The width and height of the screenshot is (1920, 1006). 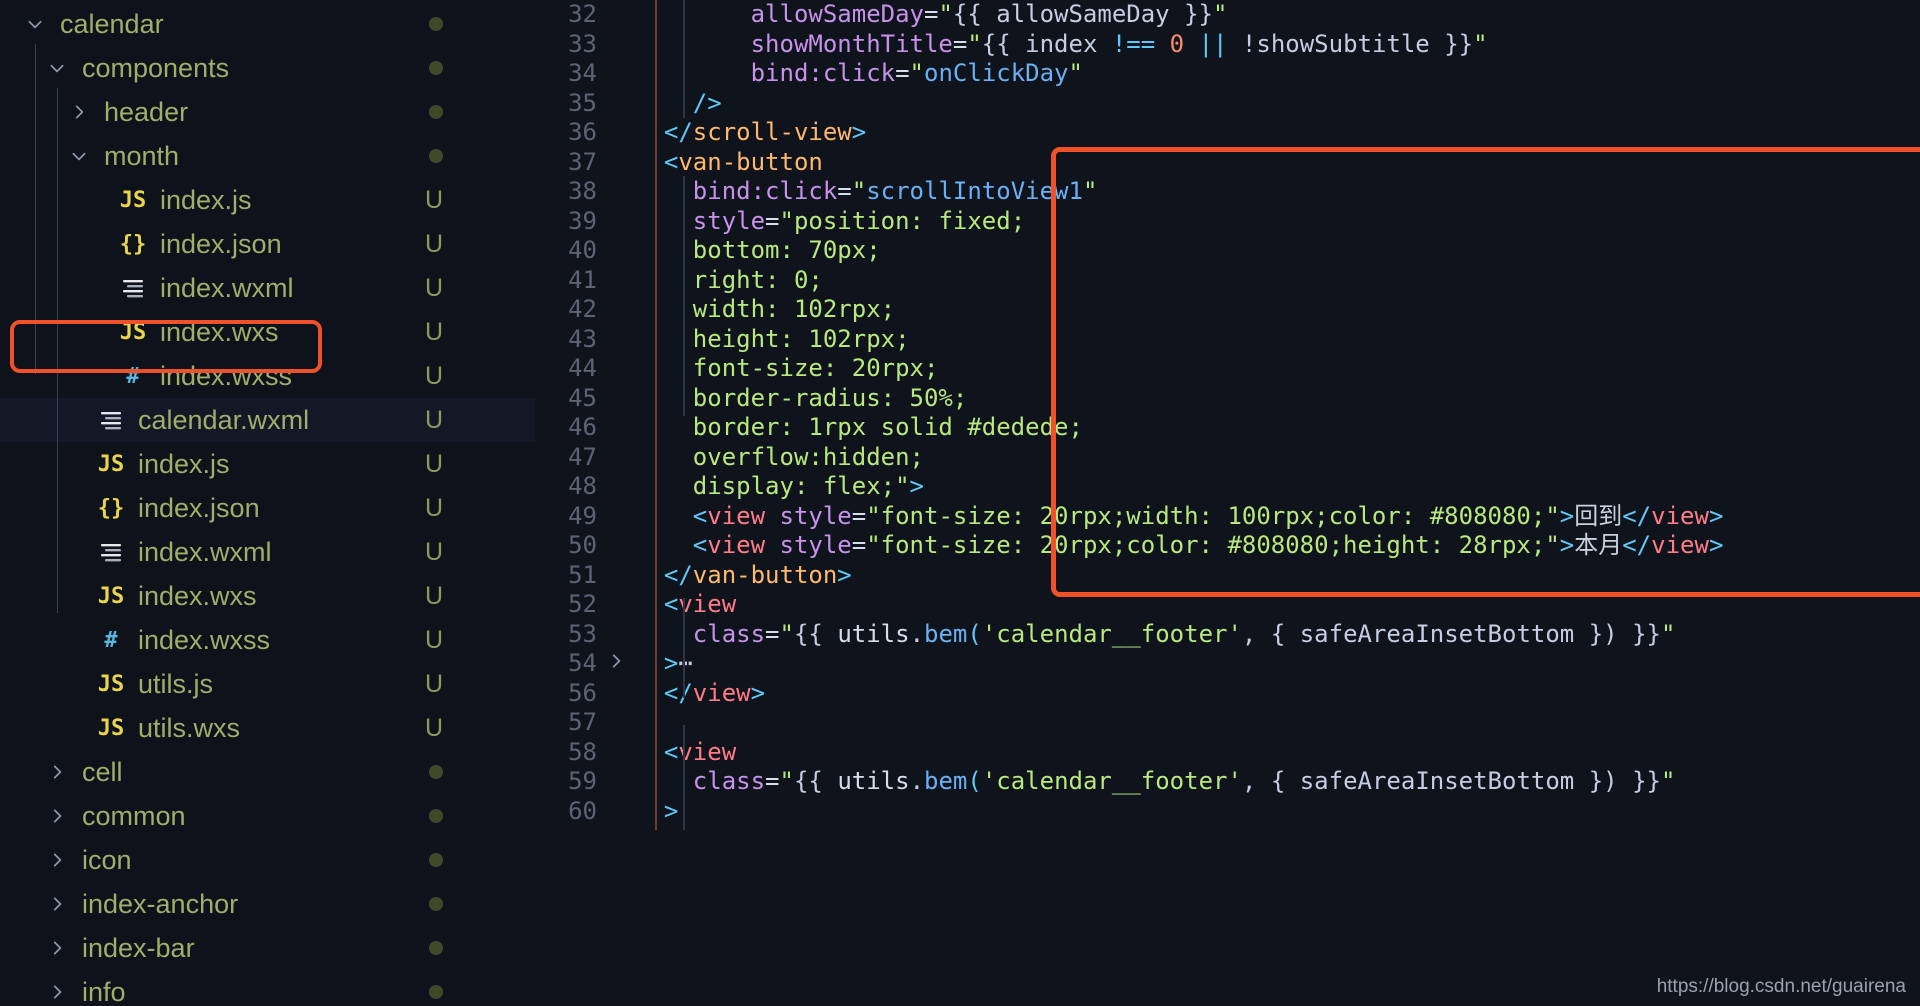 I want to click on code-line-text: <view, so click(x=700, y=753).